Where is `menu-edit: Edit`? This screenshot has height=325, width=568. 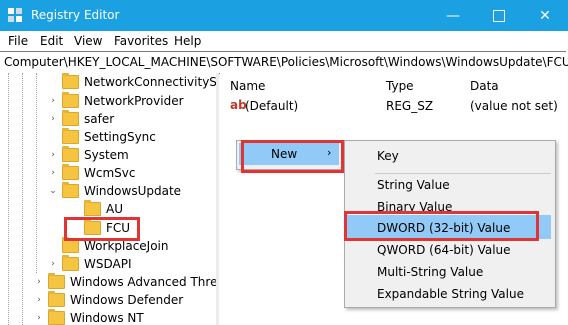 menu-edit: Edit is located at coordinates (51, 41).